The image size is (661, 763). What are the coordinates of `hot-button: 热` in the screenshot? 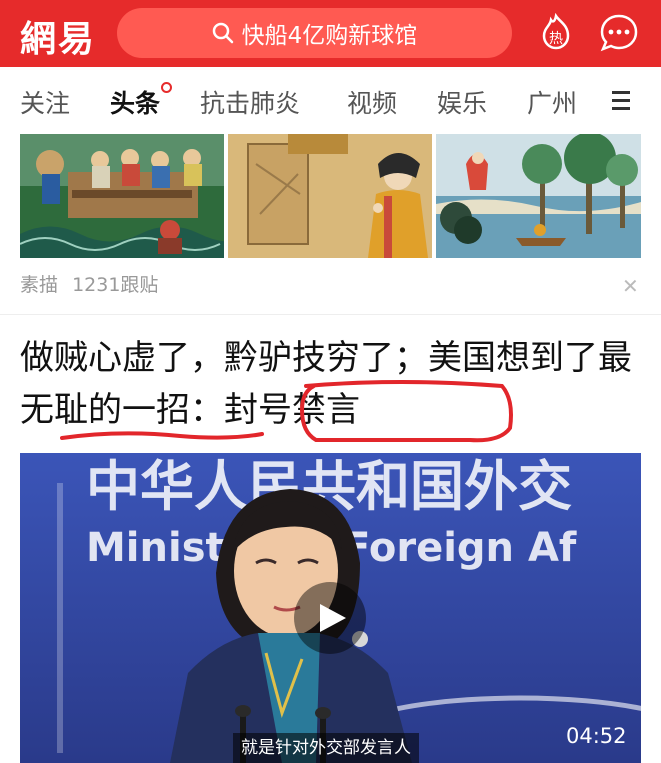 It's located at (556, 32).